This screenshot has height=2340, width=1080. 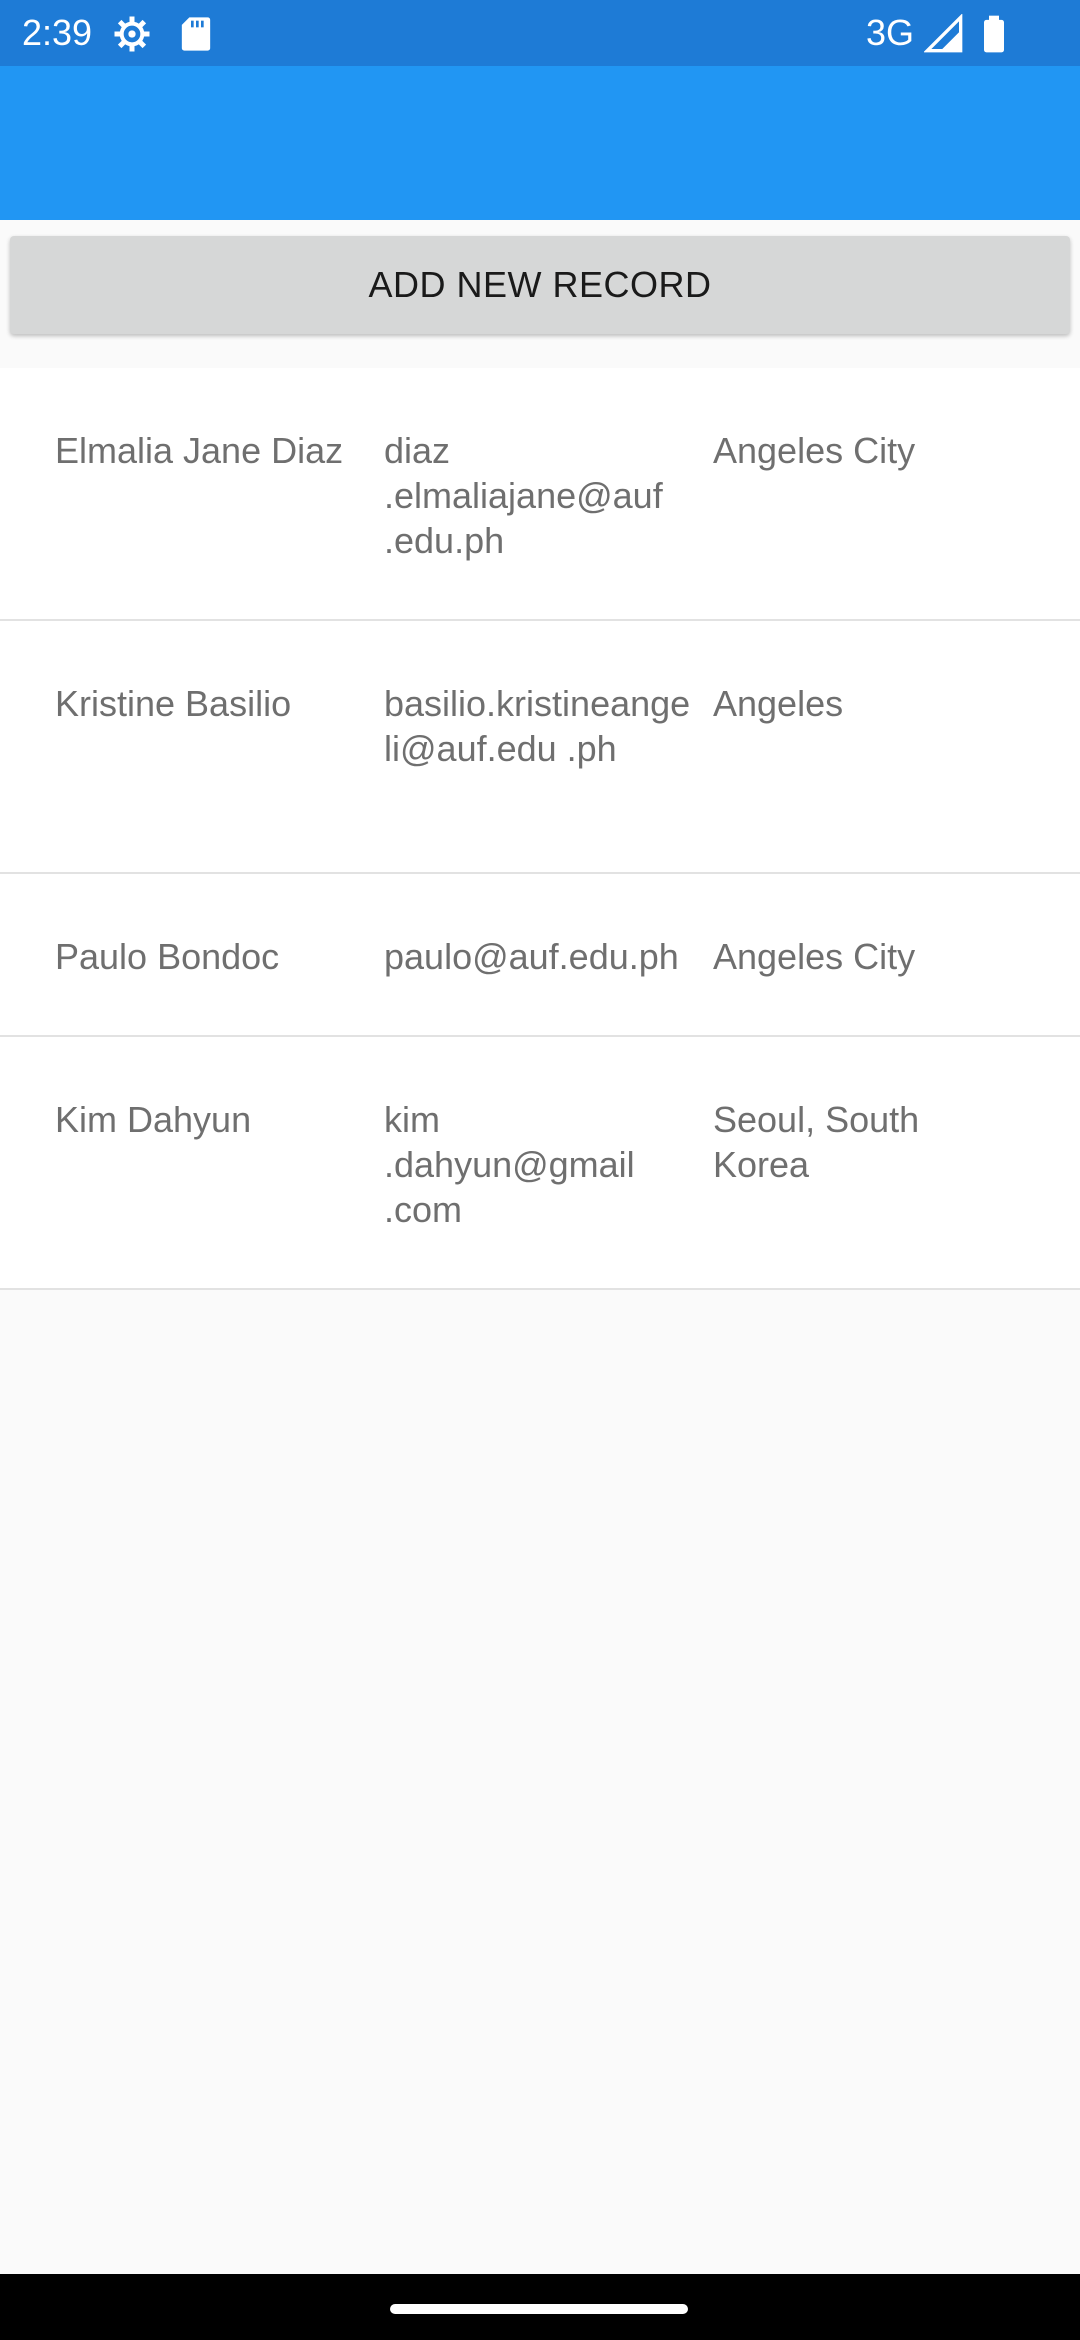 What do you see at coordinates (994, 34) in the screenshot?
I see `battery-icon` at bounding box center [994, 34].